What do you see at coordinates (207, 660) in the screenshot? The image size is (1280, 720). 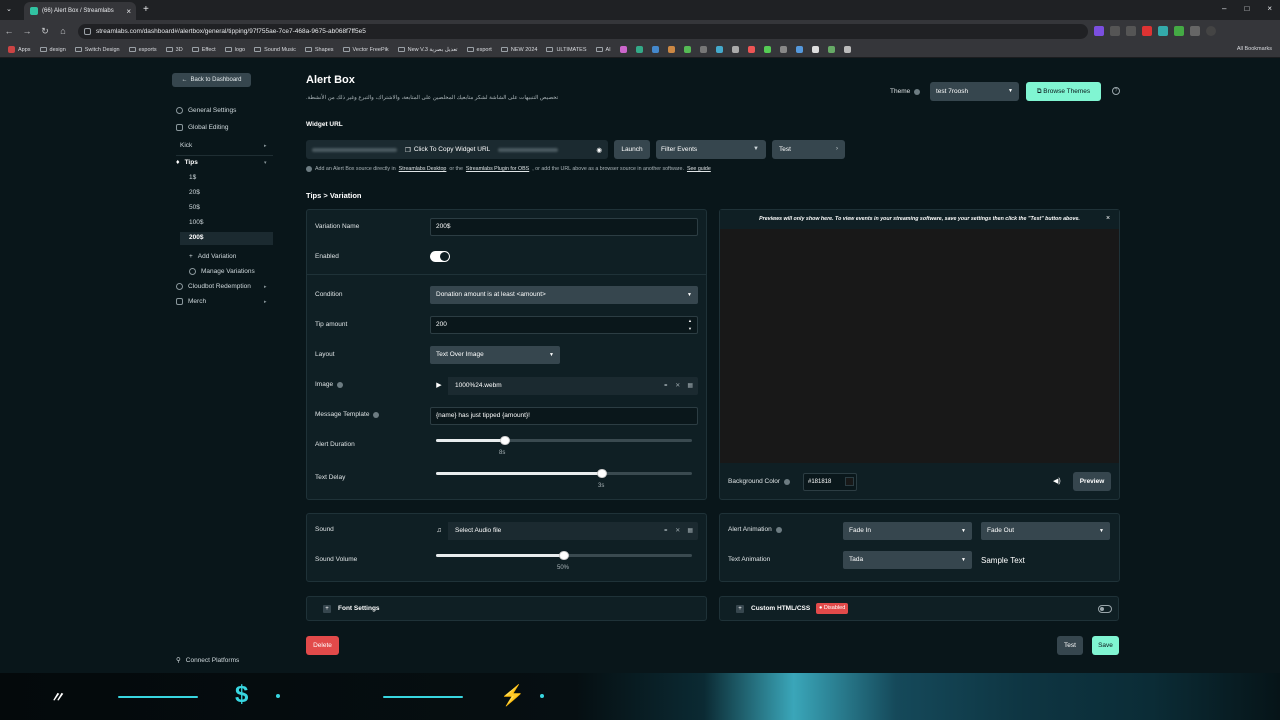 I see `connect-platforms-link: ⚲ Connect Platforms` at bounding box center [207, 660].